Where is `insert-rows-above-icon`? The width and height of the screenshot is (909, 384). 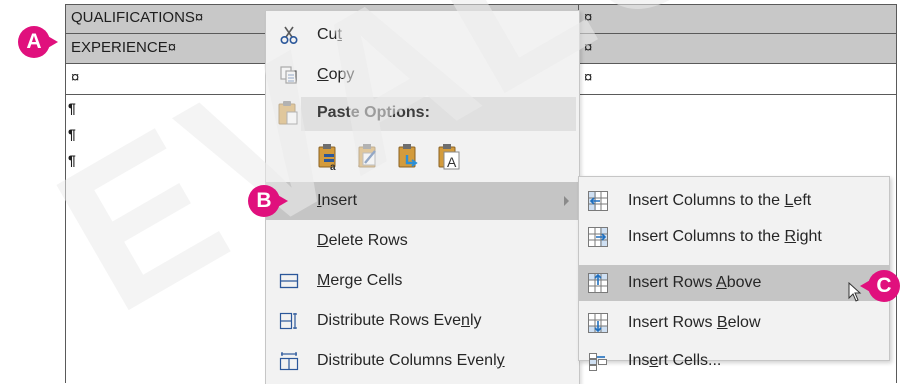 insert-rows-above-icon is located at coordinates (598, 283).